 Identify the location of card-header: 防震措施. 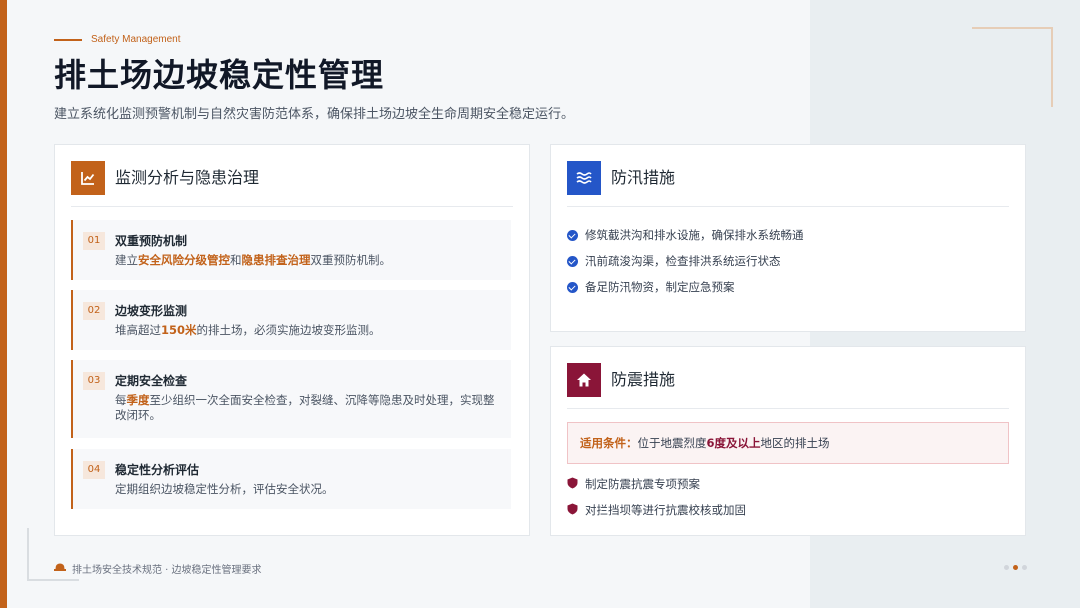
(788, 386).